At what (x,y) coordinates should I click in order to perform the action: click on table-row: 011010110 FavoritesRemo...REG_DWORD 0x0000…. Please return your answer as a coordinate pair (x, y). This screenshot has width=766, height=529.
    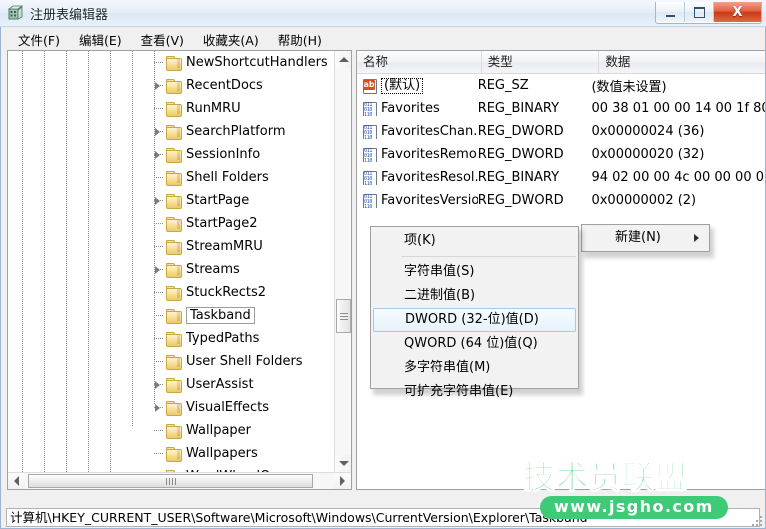
    Looking at the image, I should click on (561, 154).